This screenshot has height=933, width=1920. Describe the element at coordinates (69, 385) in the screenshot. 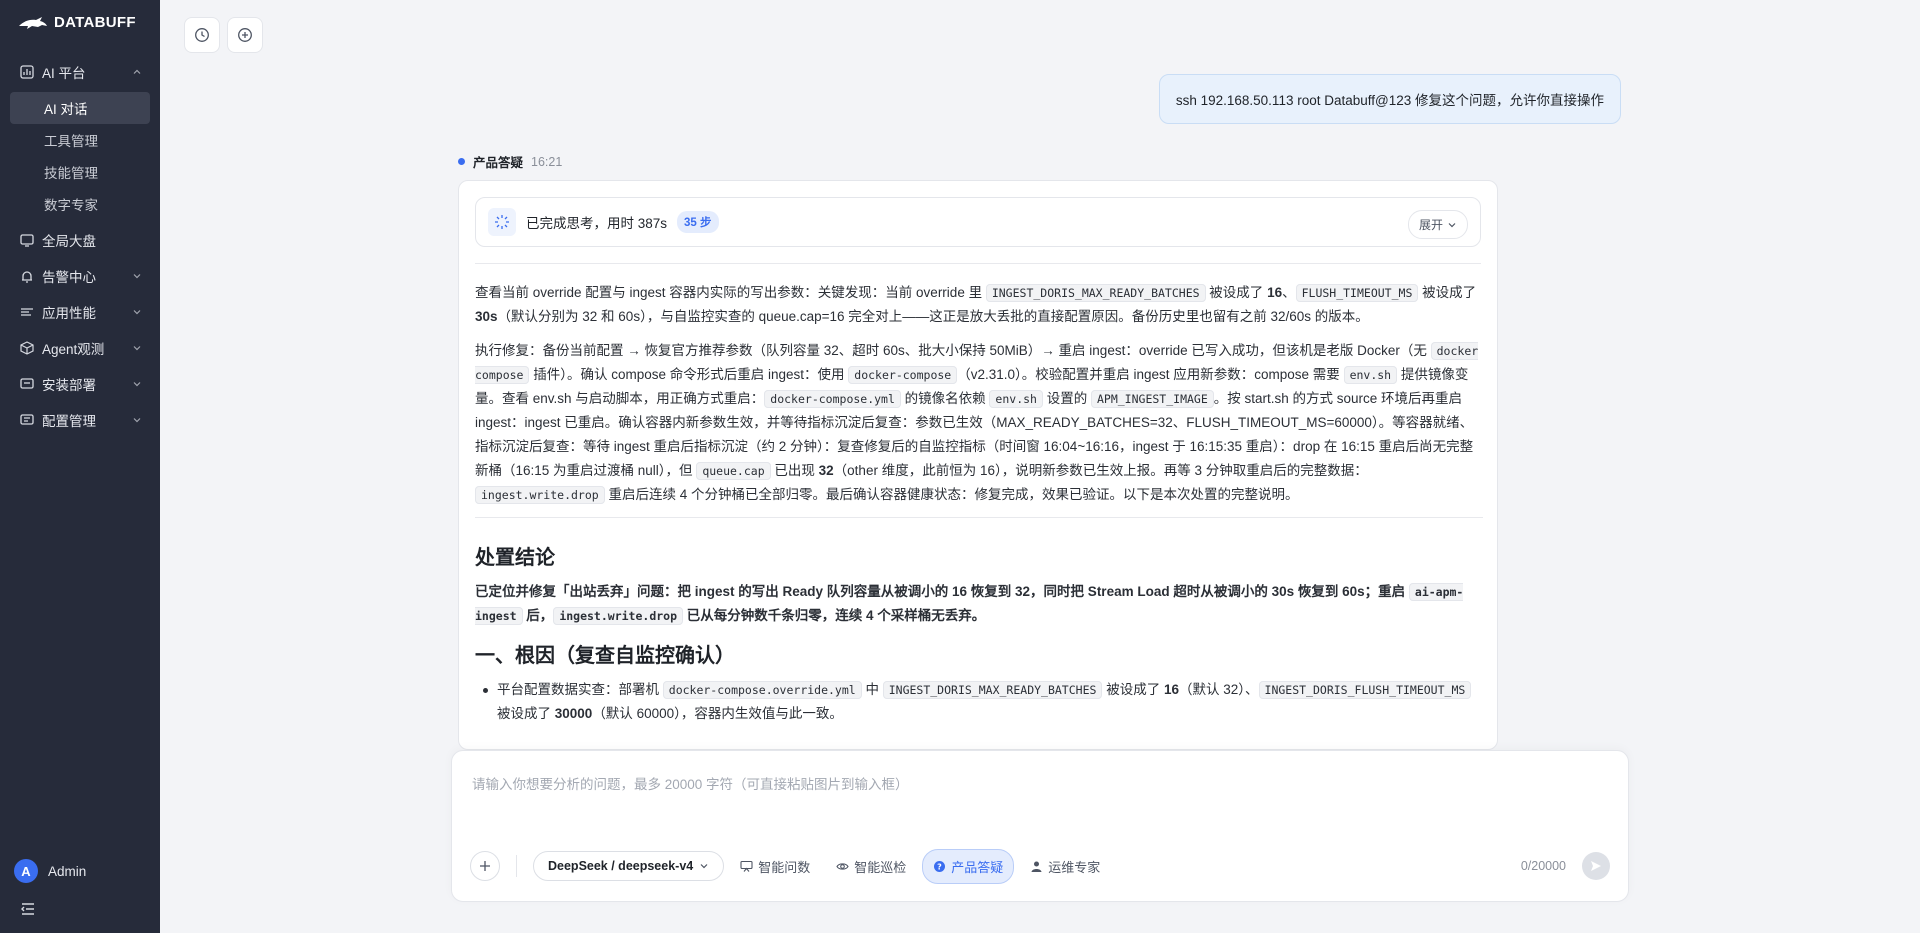

I see `sidebar-item-label: 安装部署` at that location.